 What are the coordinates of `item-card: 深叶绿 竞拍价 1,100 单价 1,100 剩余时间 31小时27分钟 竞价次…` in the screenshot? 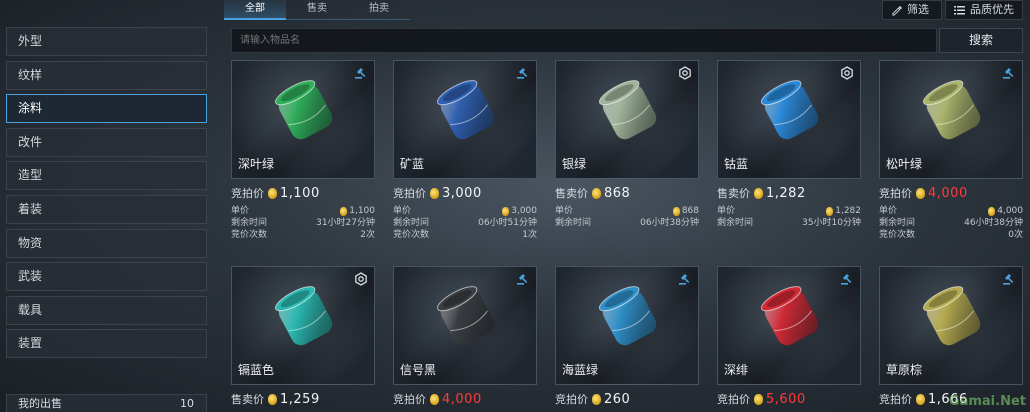 It's located at (303, 150).